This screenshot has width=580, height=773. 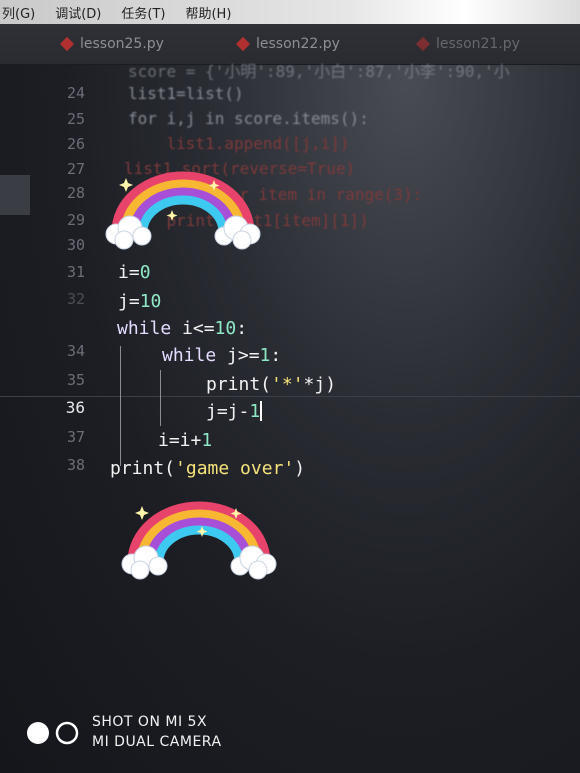 I want to click on tab-label: lesson21.py, so click(x=478, y=44).